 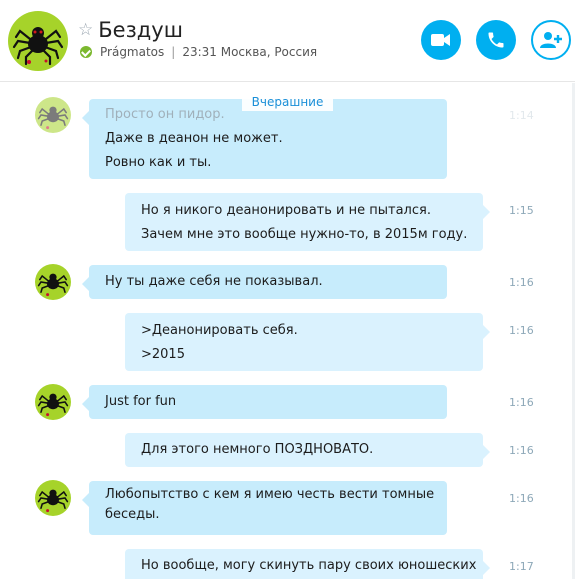 What do you see at coordinates (521, 115) in the screenshot?
I see `message-time: 1:14` at bounding box center [521, 115].